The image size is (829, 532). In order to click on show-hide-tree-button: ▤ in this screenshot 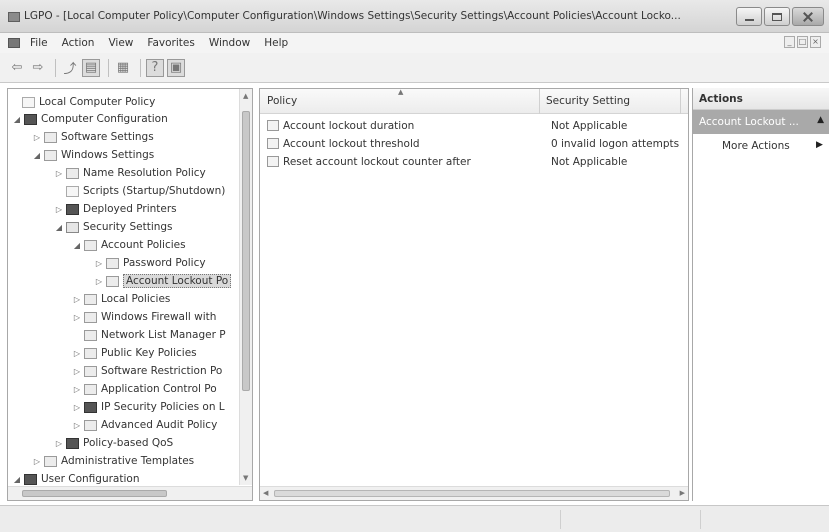, I will do `click(91, 67)`.